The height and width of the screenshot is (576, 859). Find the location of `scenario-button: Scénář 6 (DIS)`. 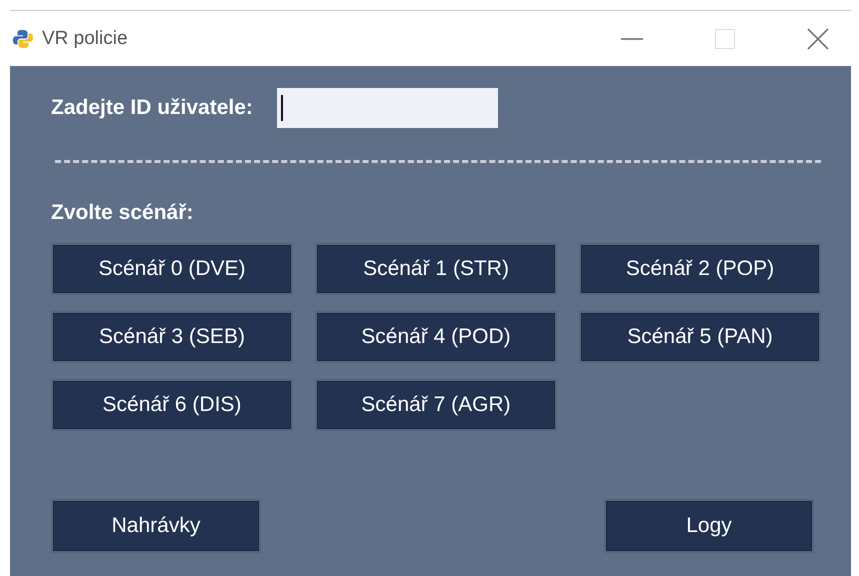

scenario-button: Scénář 6 (DIS) is located at coordinates (172, 405).